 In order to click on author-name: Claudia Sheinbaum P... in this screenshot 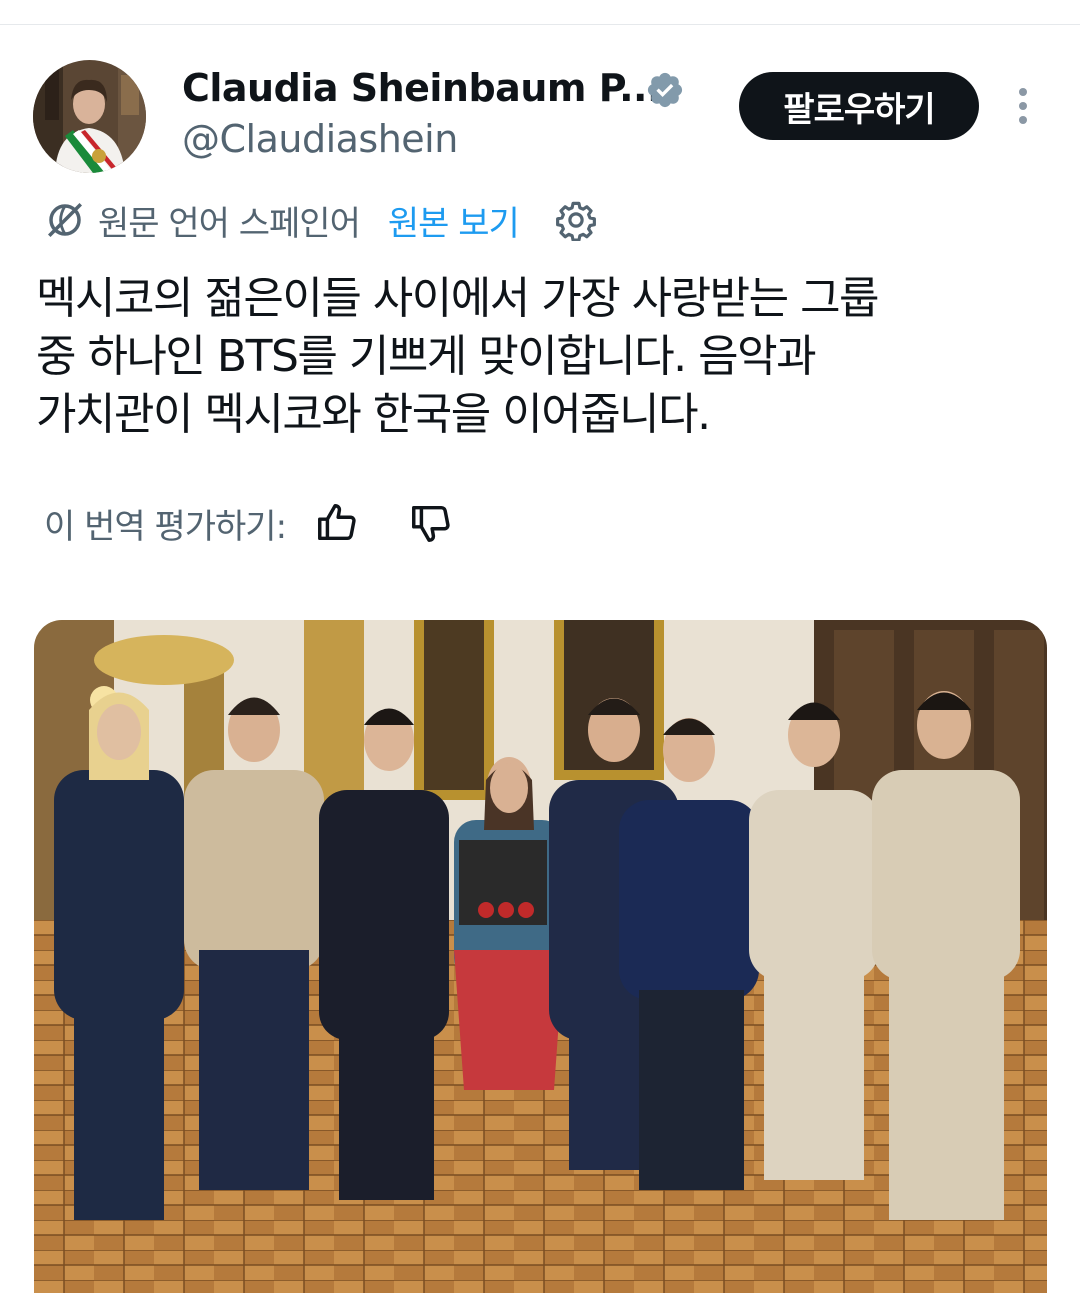, I will do `click(421, 88)`.